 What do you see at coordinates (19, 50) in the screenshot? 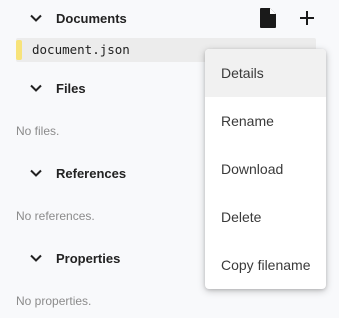
I see `document-color-marker` at bounding box center [19, 50].